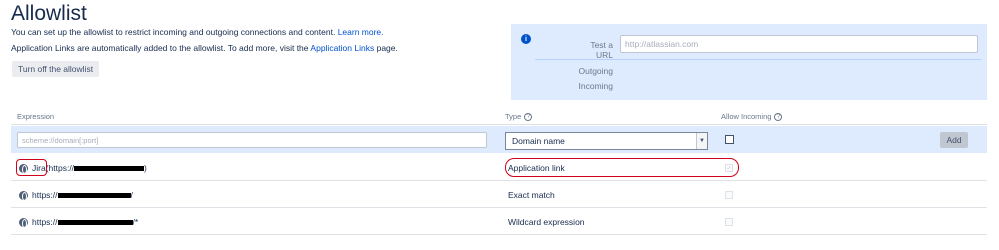  Describe the element at coordinates (526, 39) in the screenshot. I see `info-icon: i` at that location.